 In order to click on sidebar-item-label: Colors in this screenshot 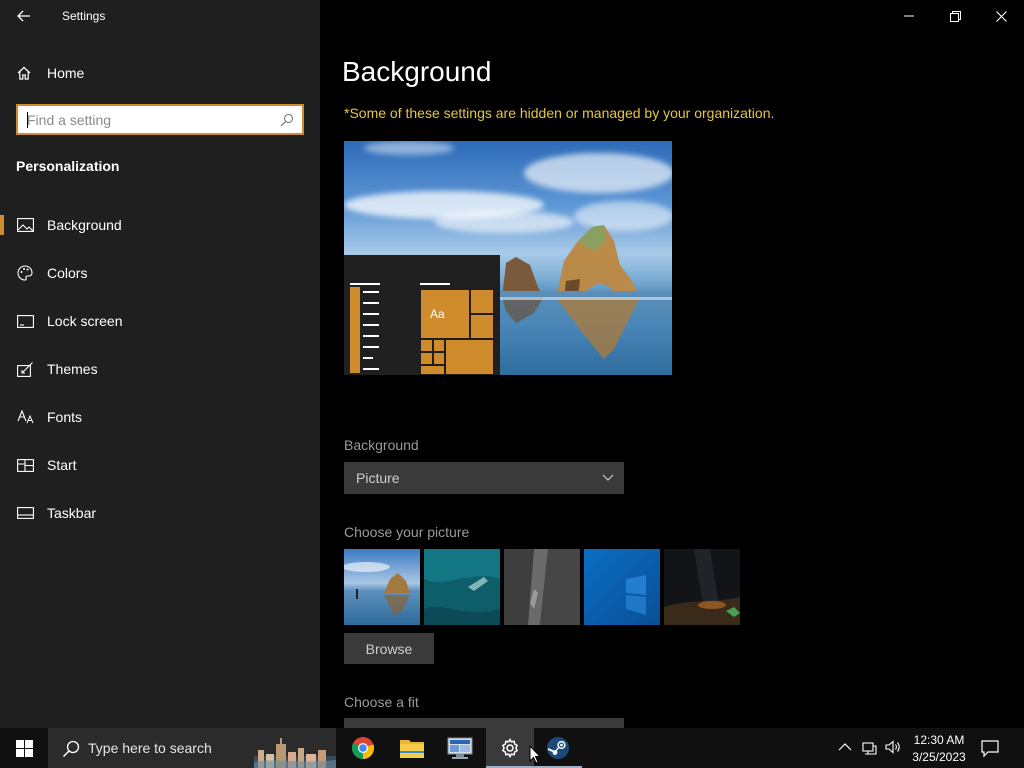, I will do `click(67, 273)`.